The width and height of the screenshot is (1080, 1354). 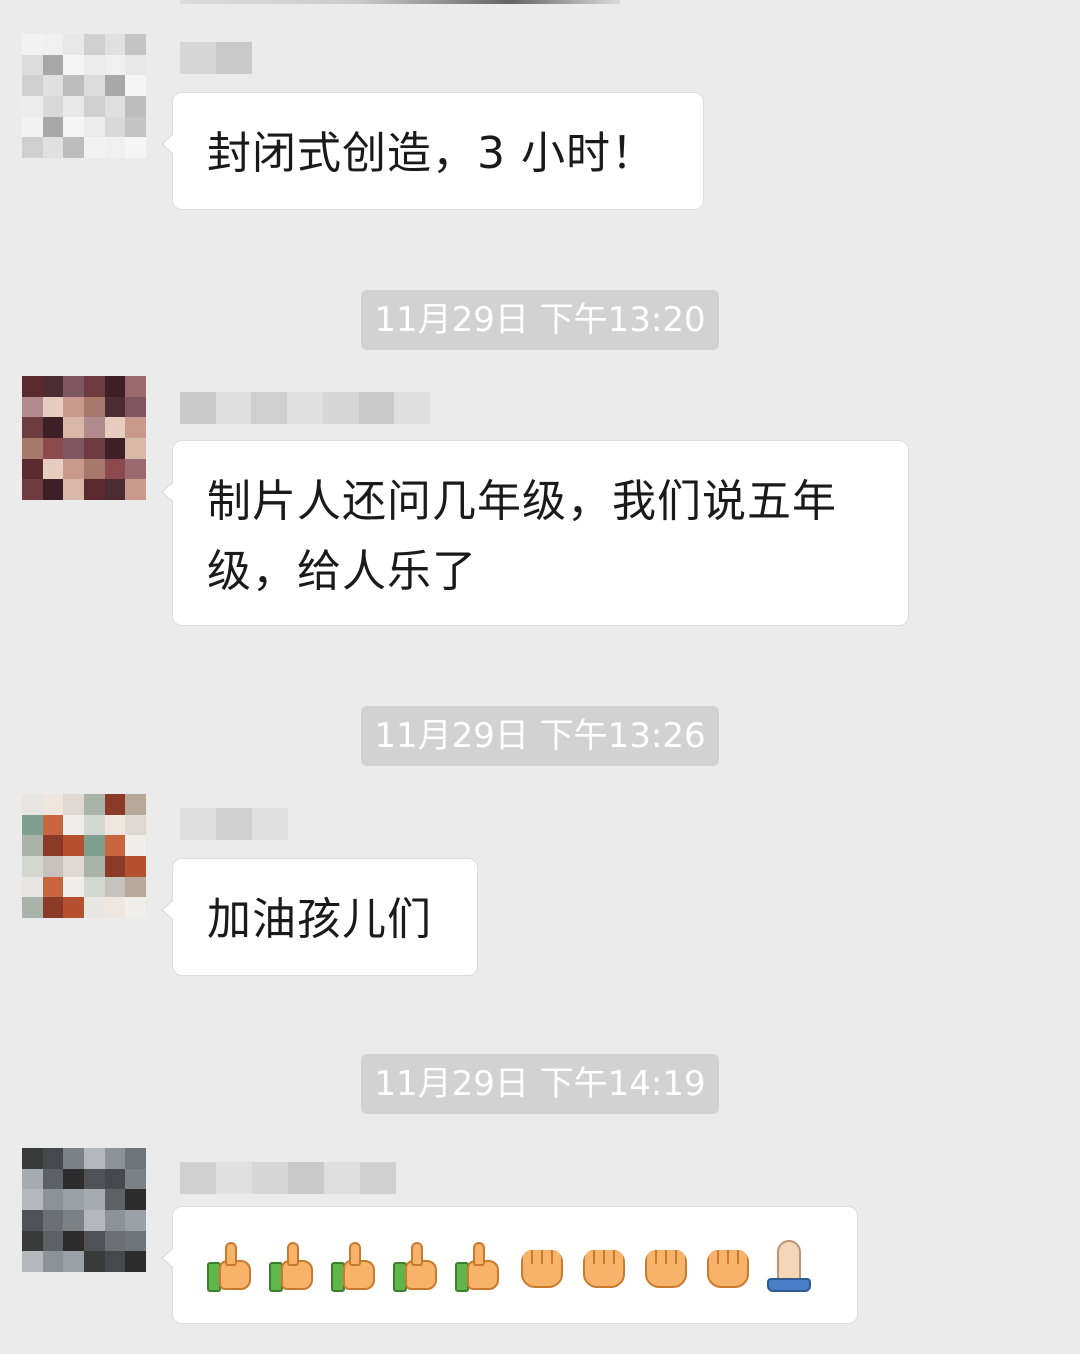 I want to click on timestamp: 11月29日 下午14:19, so click(x=540, y=1084).